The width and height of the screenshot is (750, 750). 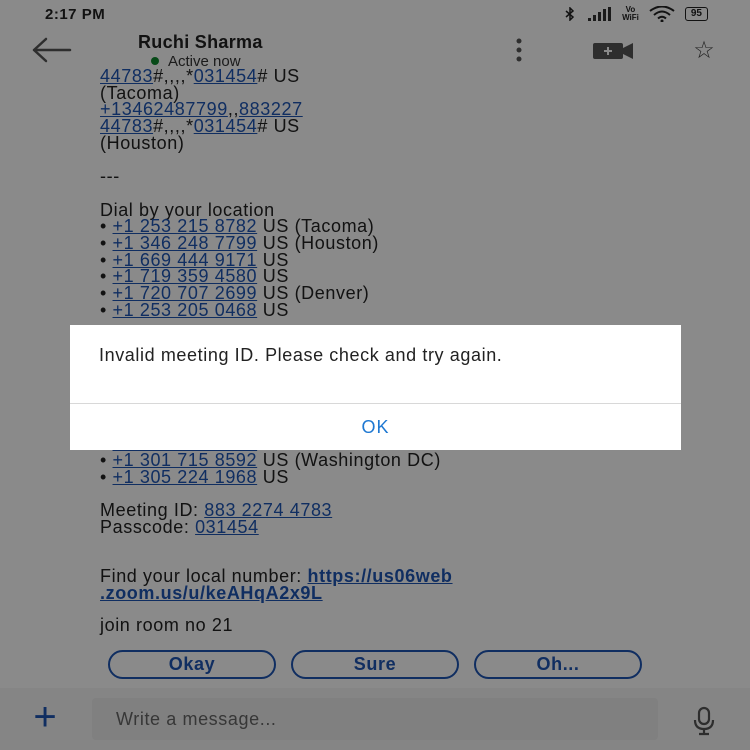 I want to click on ok-button: OK, so click(x=375, y=427).